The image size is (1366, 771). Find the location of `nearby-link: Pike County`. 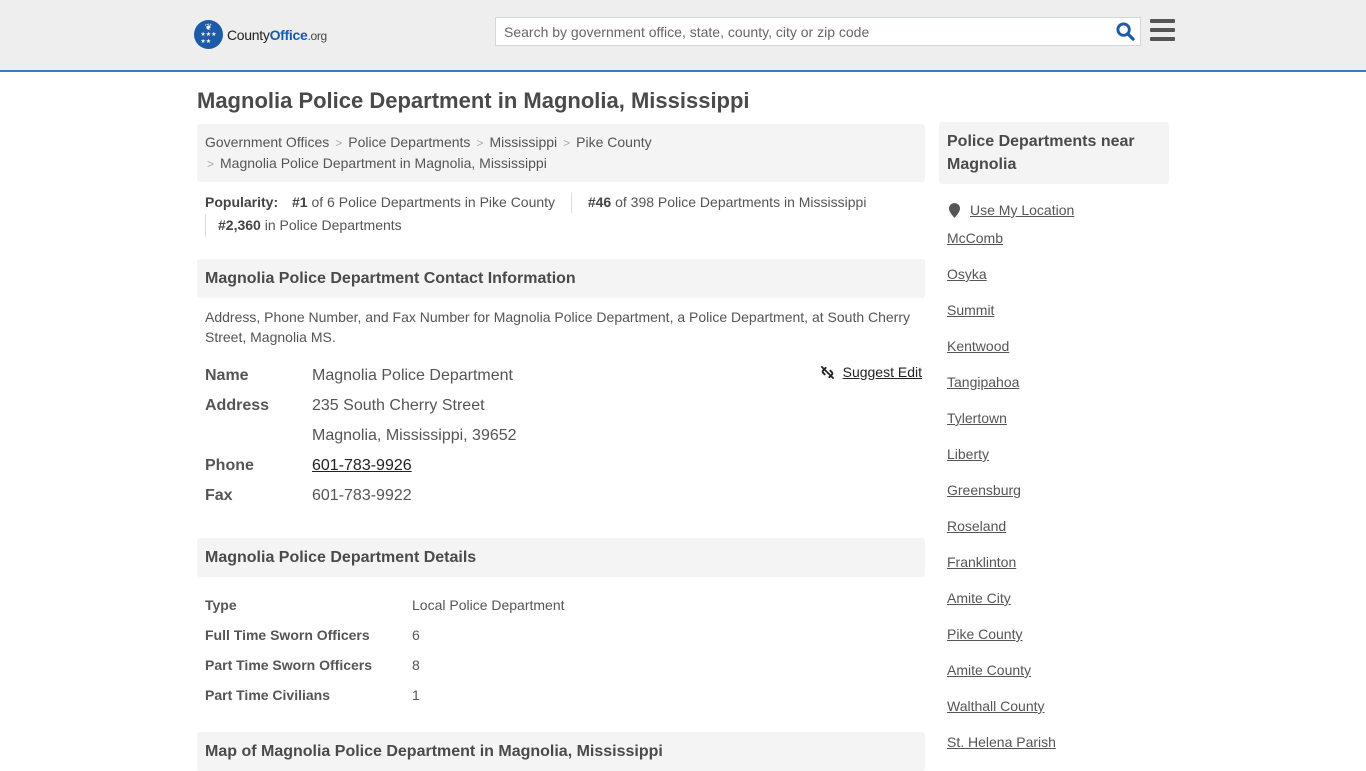

nearby-link: Pike County is located at coordinates (984, 637).